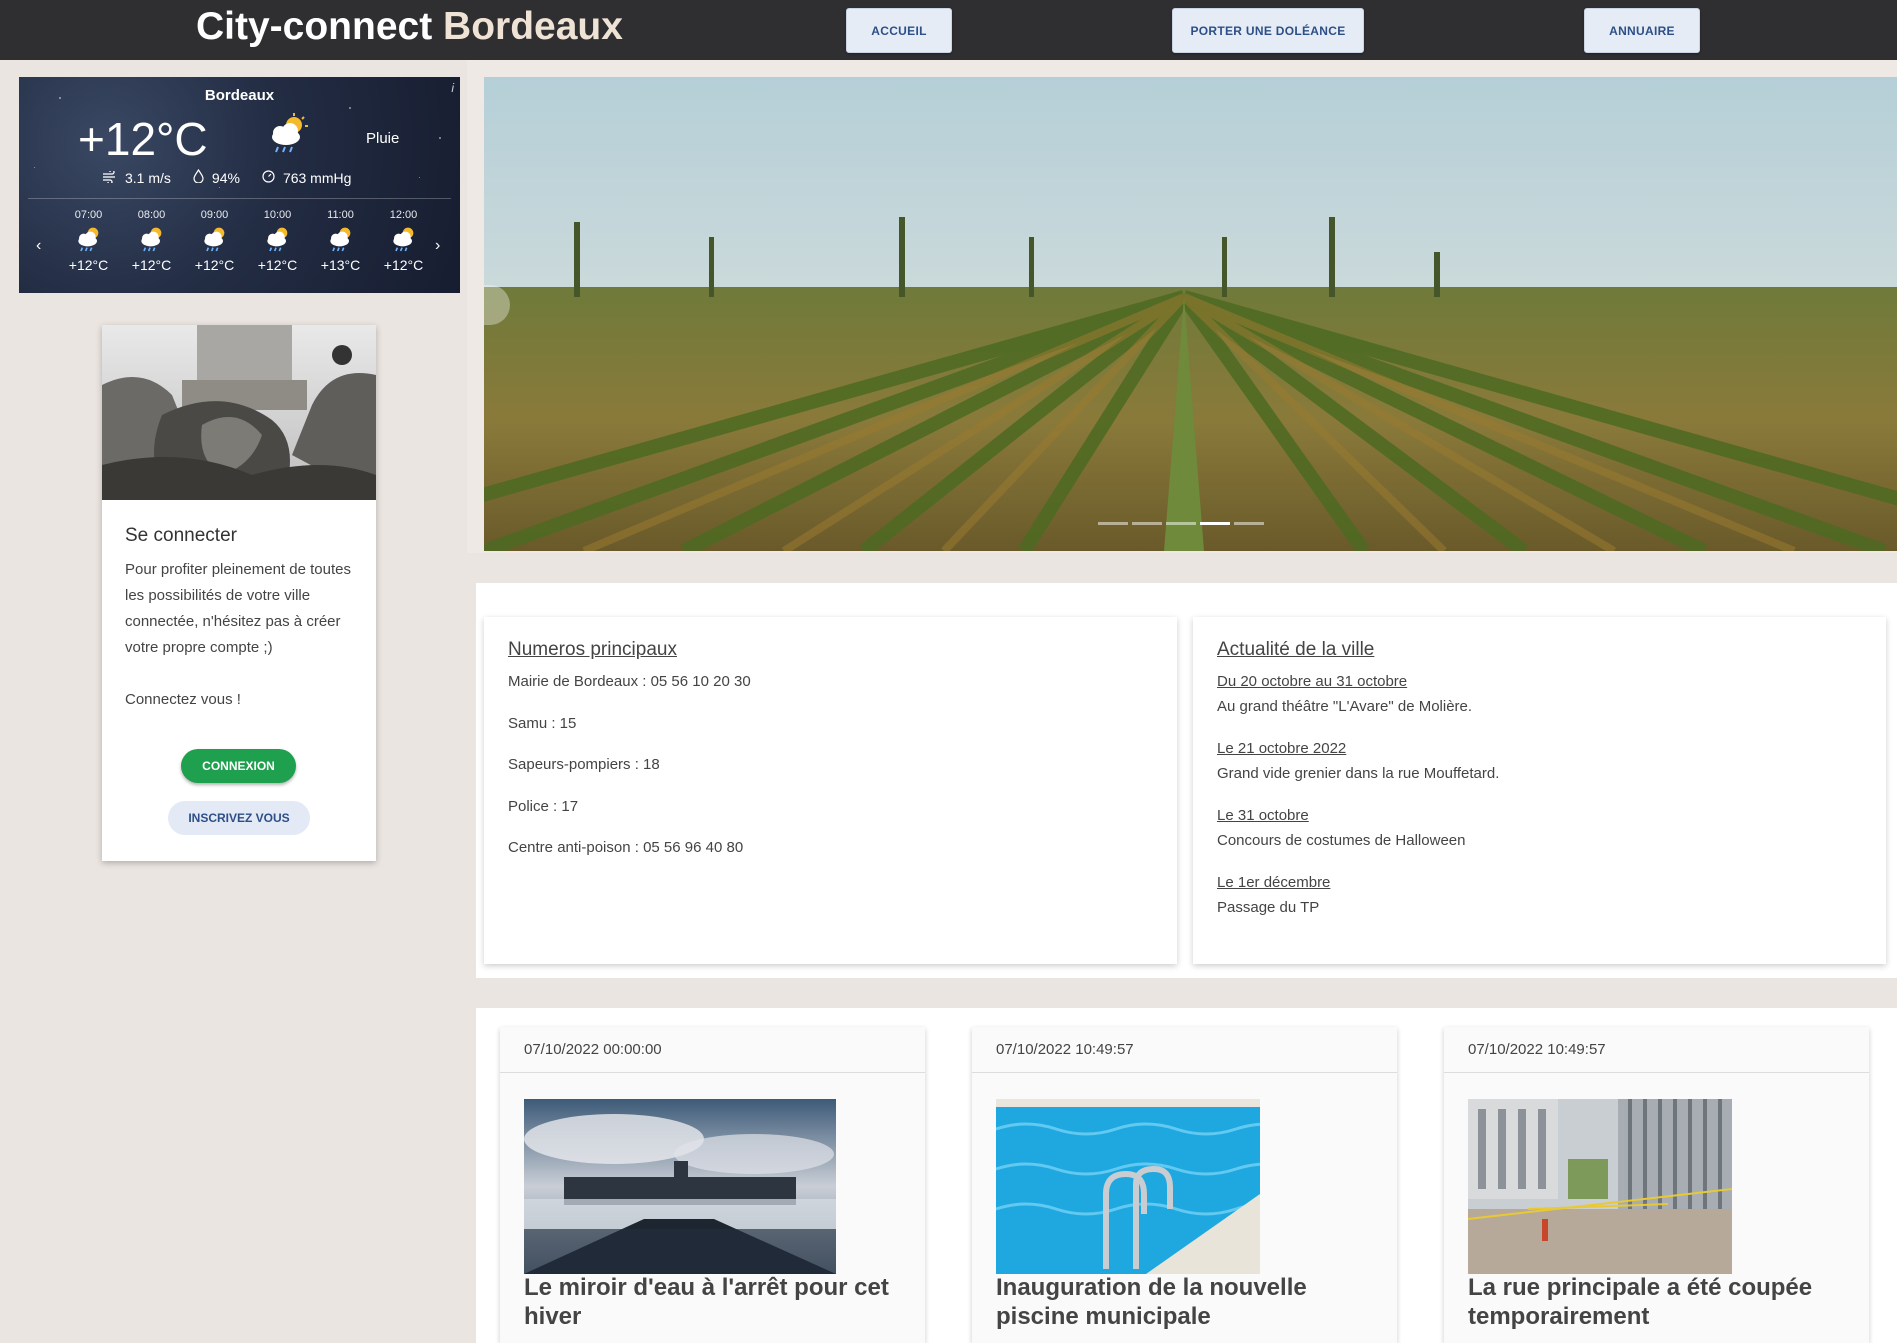 This screenshot has width=1897, height=1343. What do you see at coordinates (268, 177) in the screenshot?
I see `pressure-icon` at bounding box center [268, 177].